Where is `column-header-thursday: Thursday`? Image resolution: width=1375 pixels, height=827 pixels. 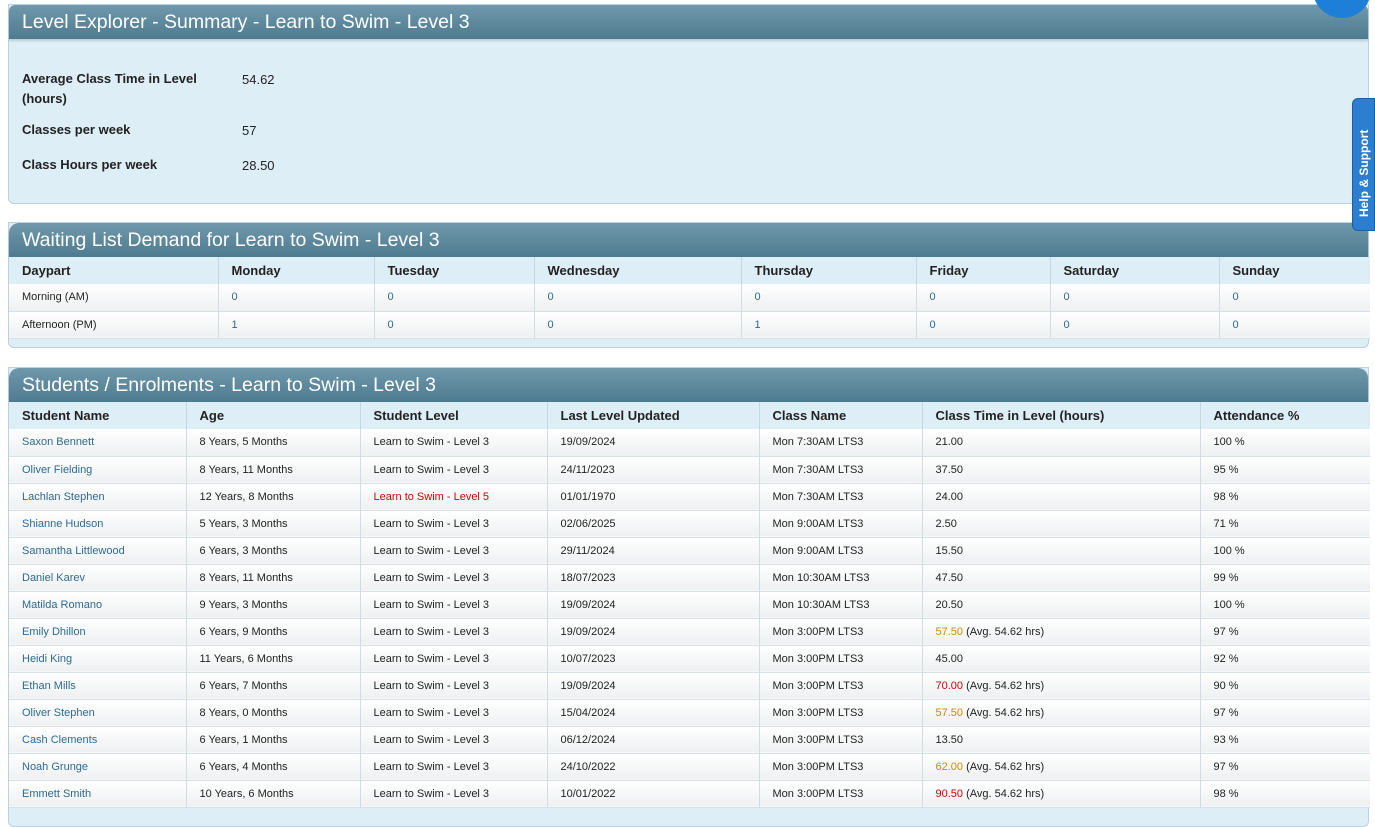 column-header-thursday: Thursday is located at coordinates (829, 270).